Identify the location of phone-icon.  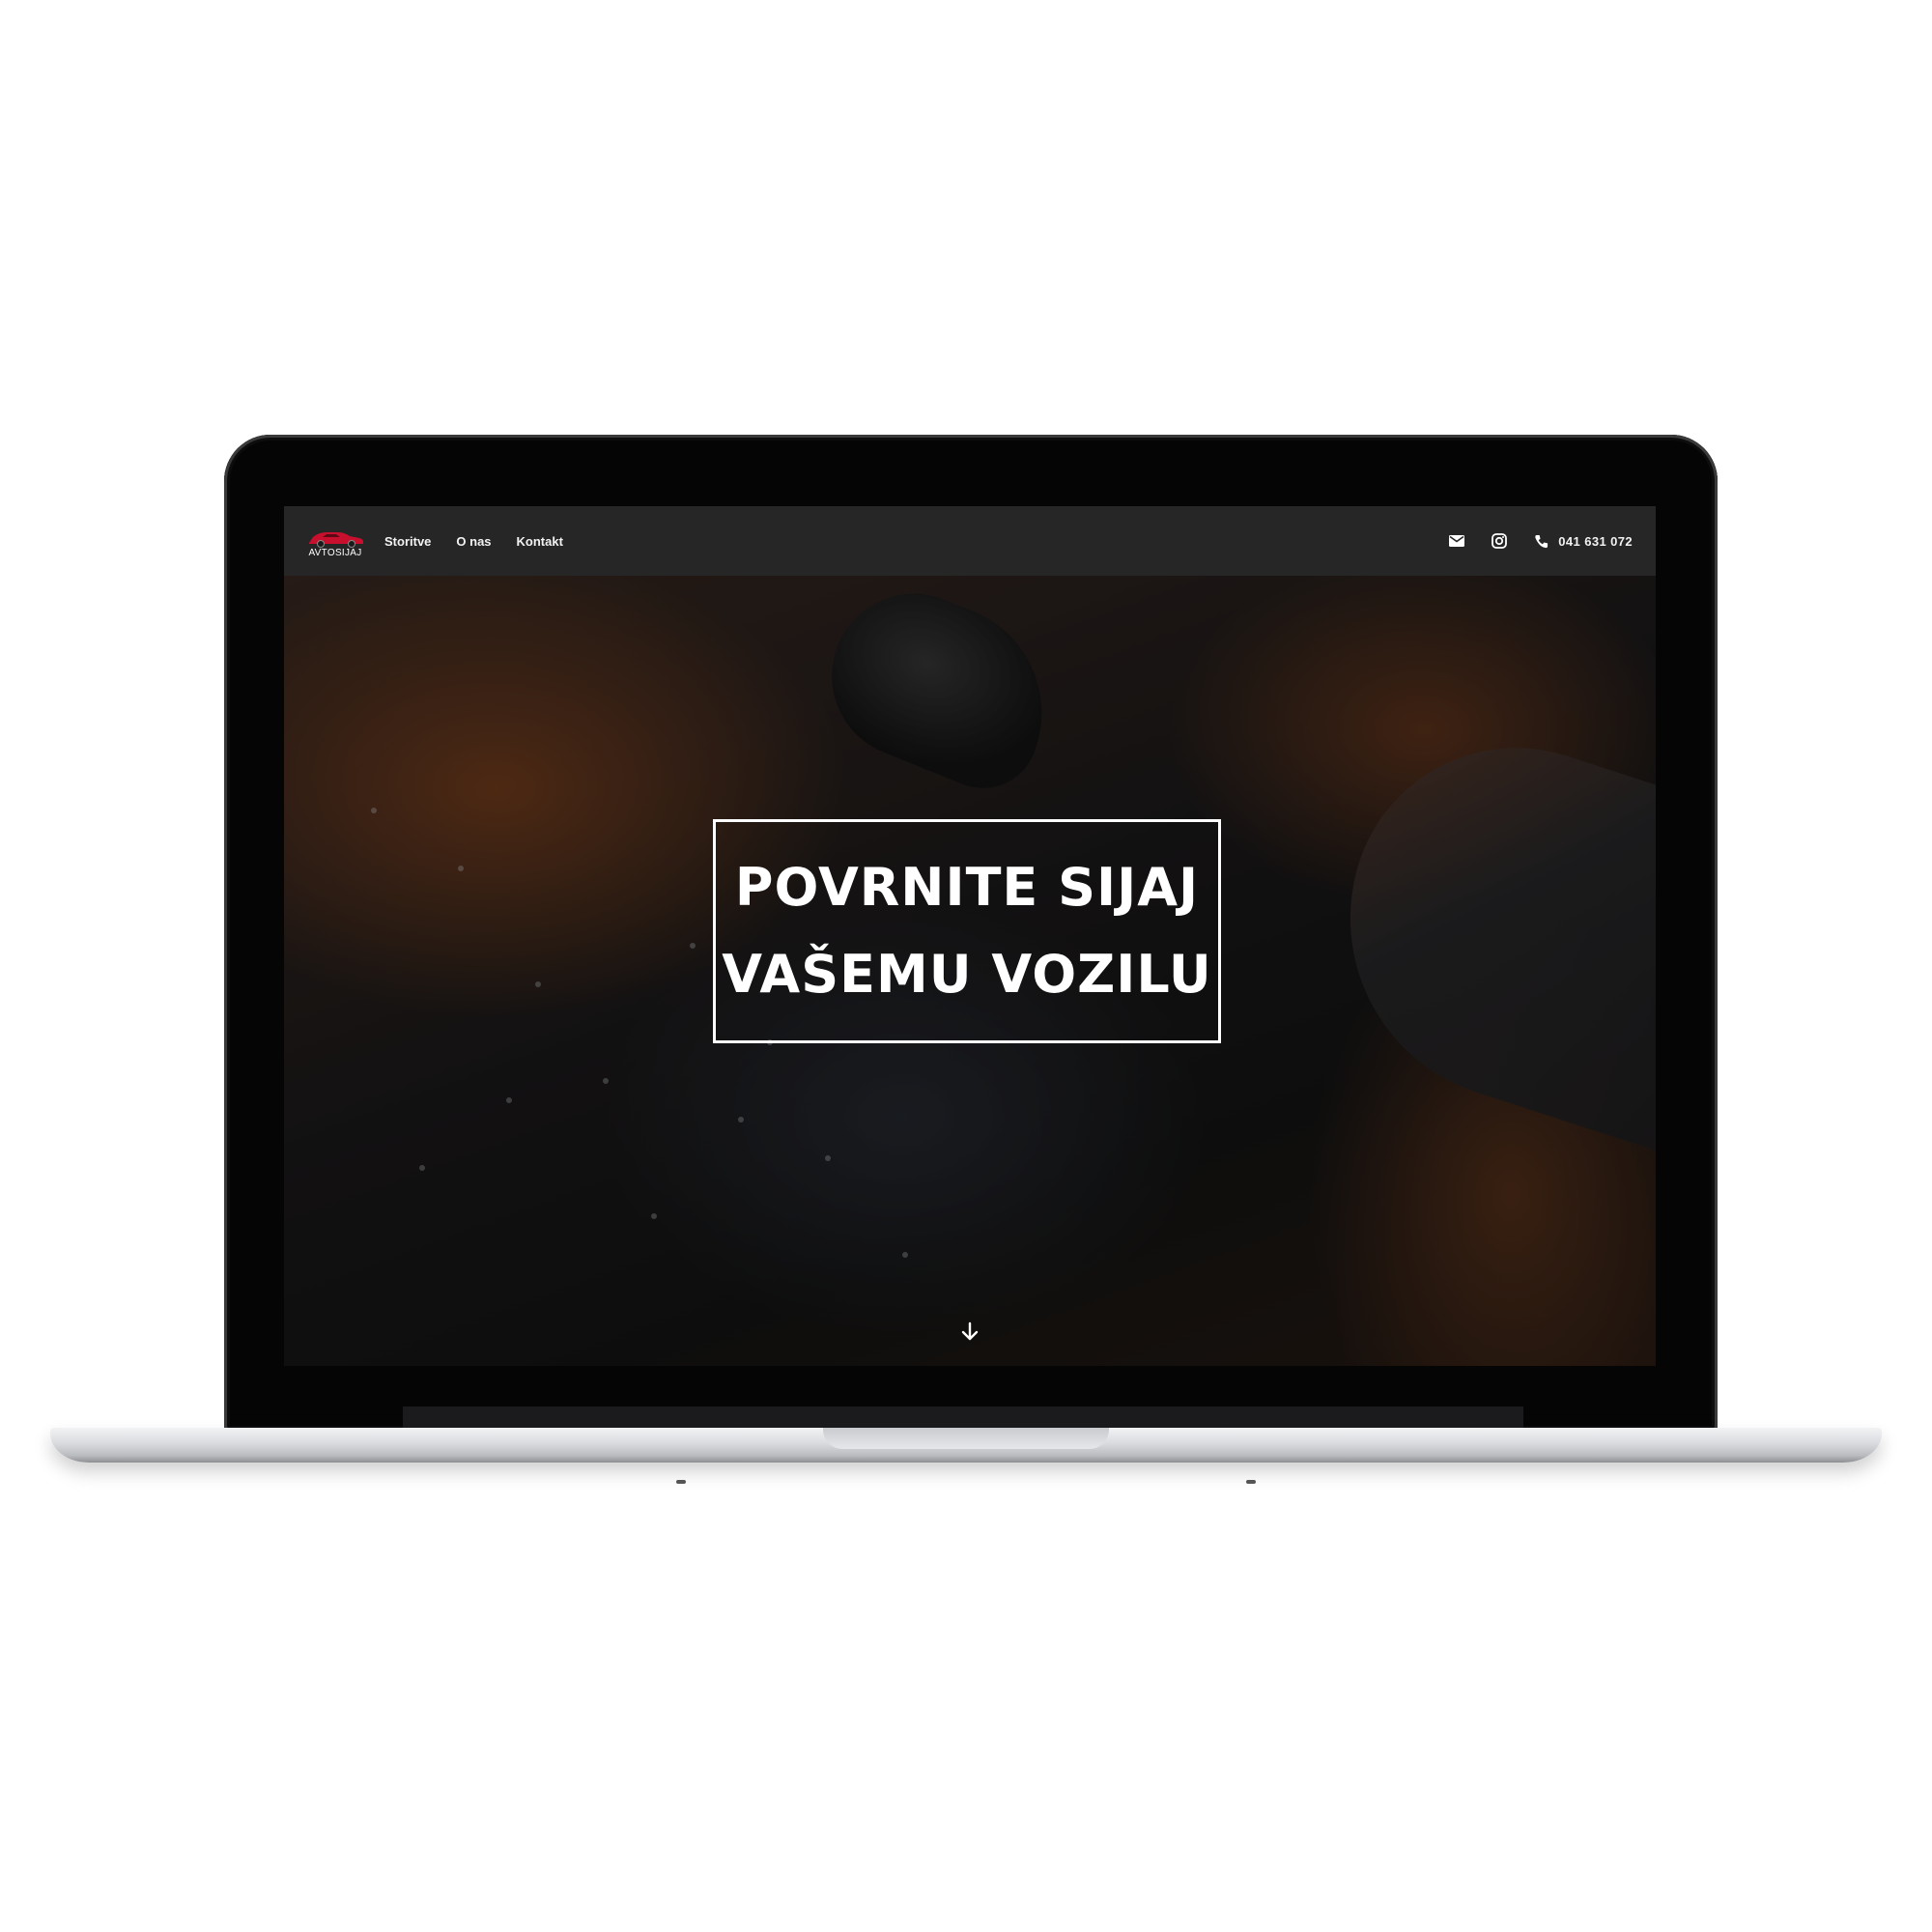
(1541, 541).